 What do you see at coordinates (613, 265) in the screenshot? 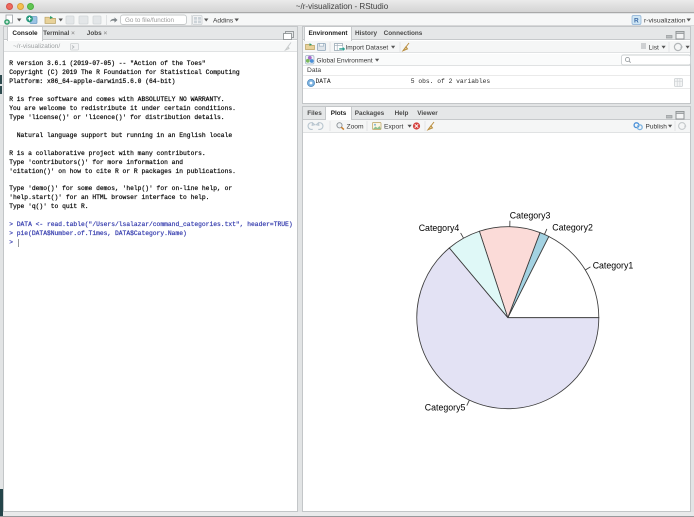
I see `svg-text: Category1` at bounding box center [613, 265].